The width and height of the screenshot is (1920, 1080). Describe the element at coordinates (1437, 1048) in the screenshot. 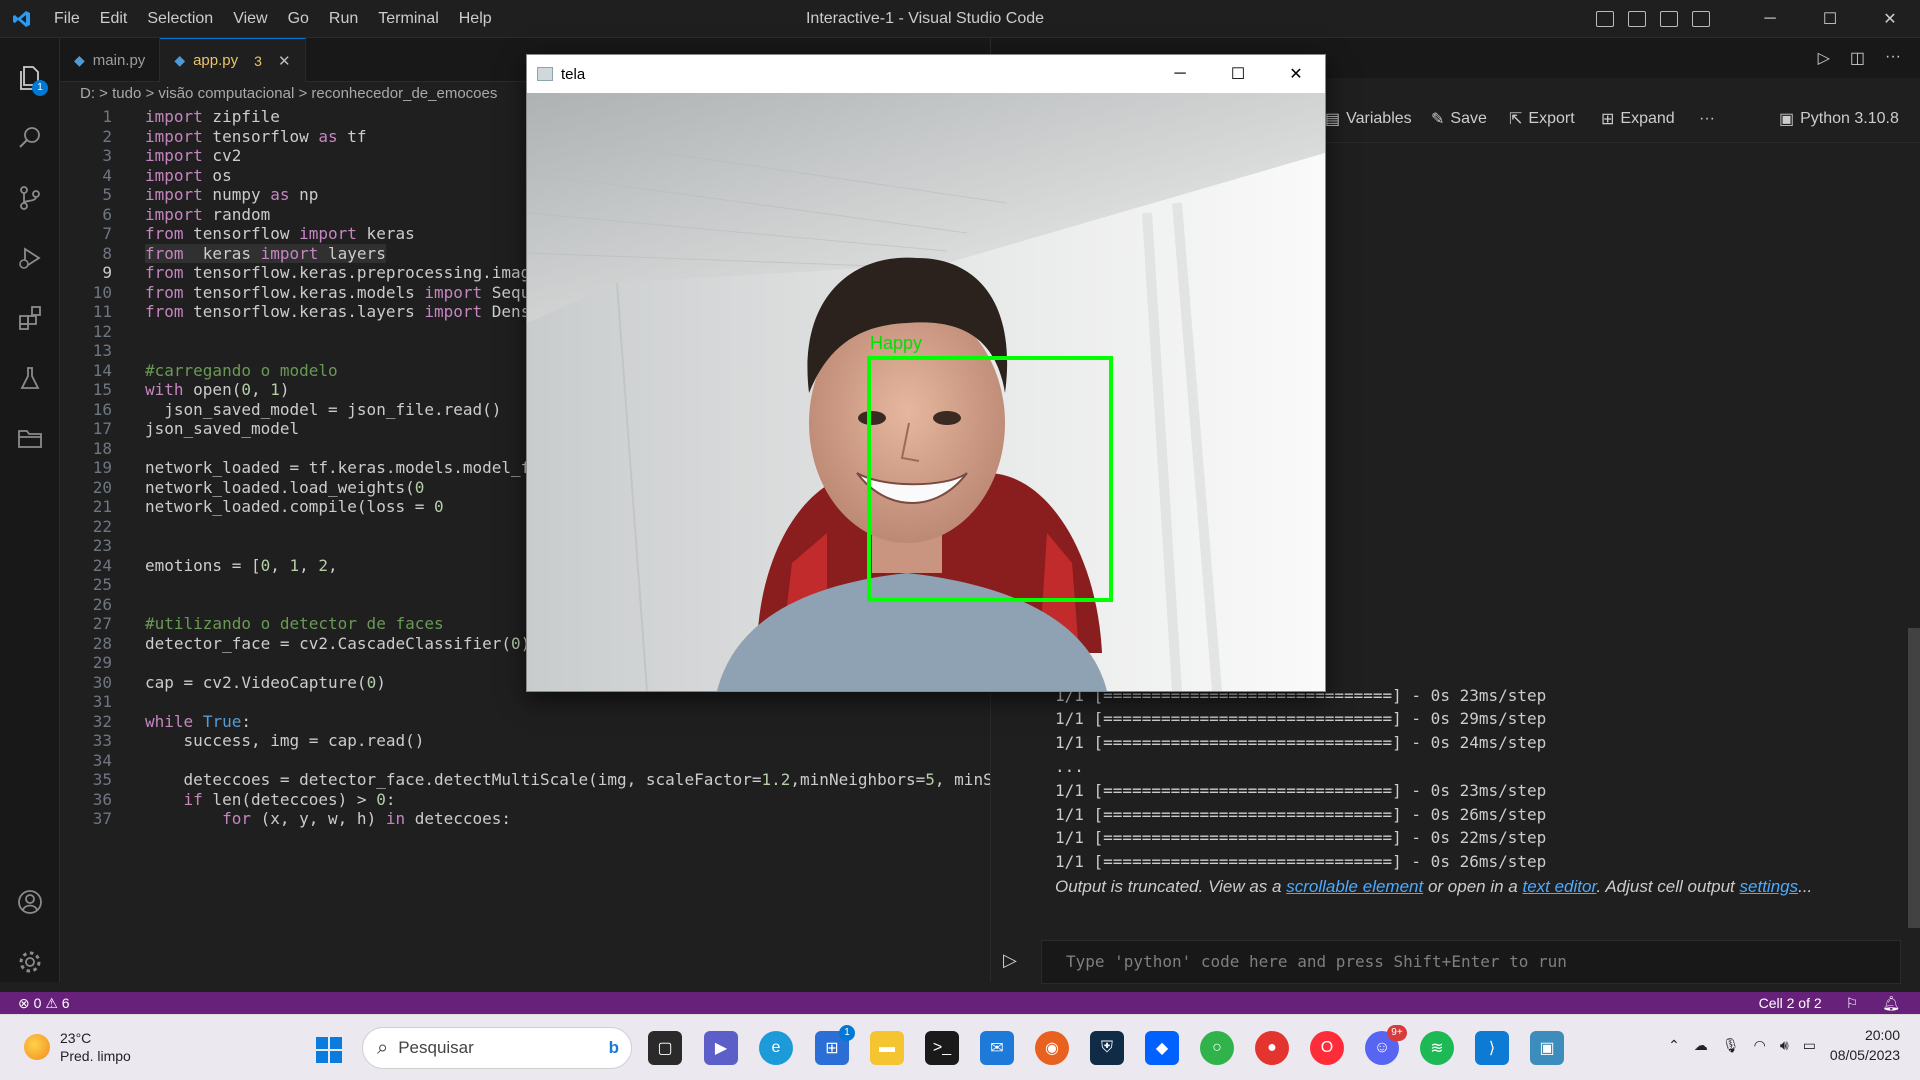

I see `spotify-icon: ≋` at that location.